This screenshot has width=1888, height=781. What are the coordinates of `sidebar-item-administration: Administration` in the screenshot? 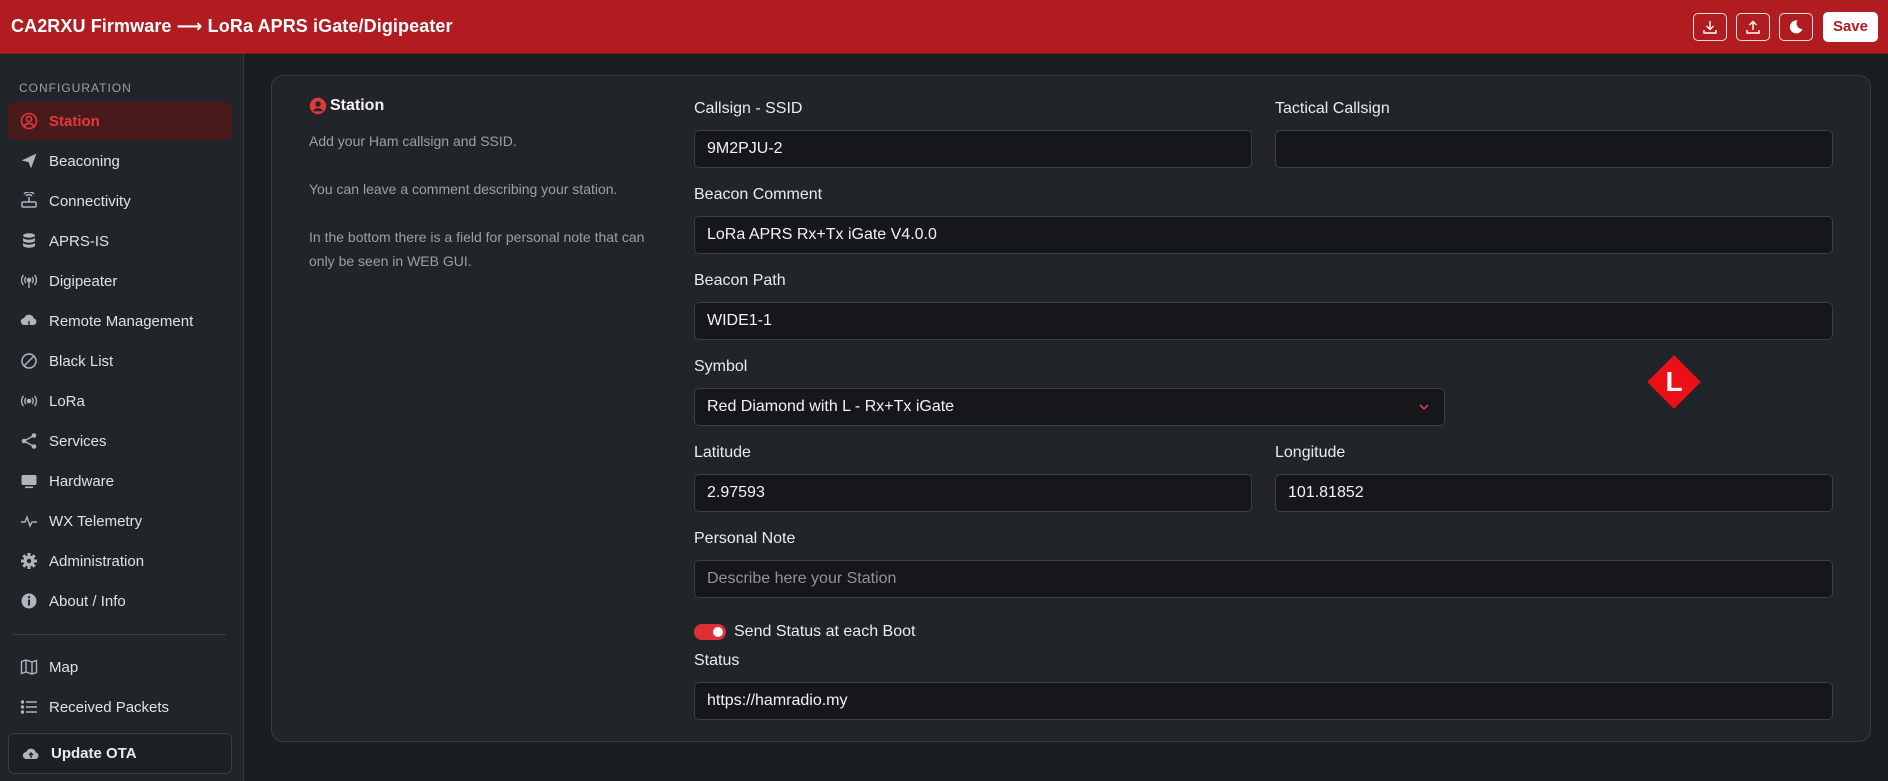 It's located at (120, 561).